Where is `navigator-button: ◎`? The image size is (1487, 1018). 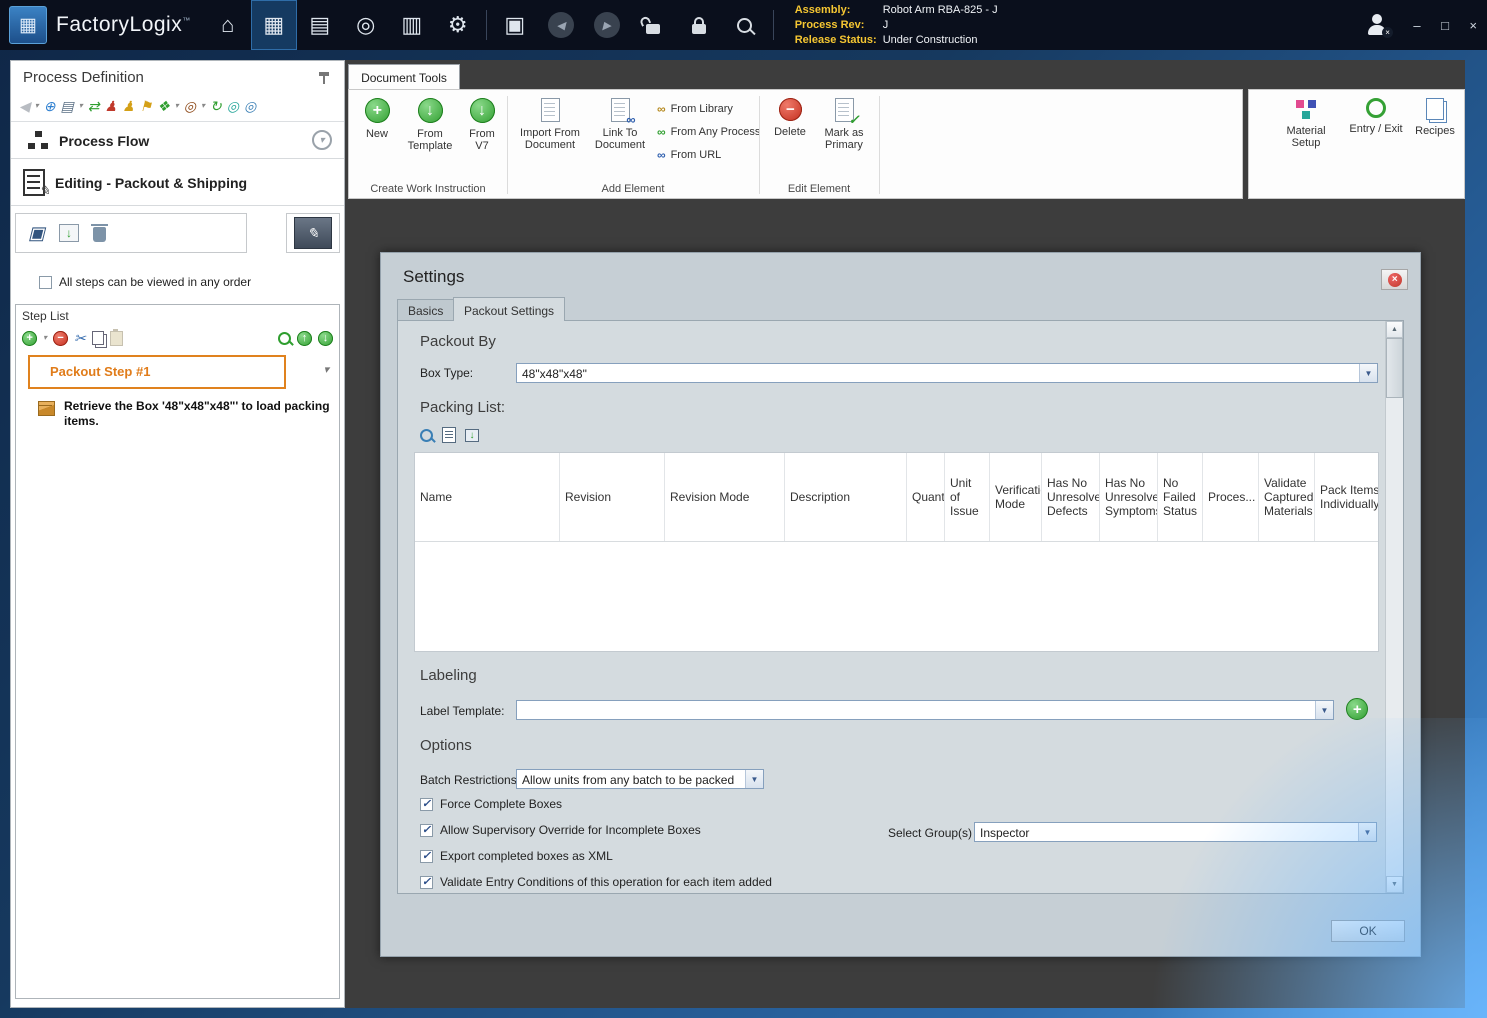 navigator-button: ◎ is located at coordinates (366, 25).